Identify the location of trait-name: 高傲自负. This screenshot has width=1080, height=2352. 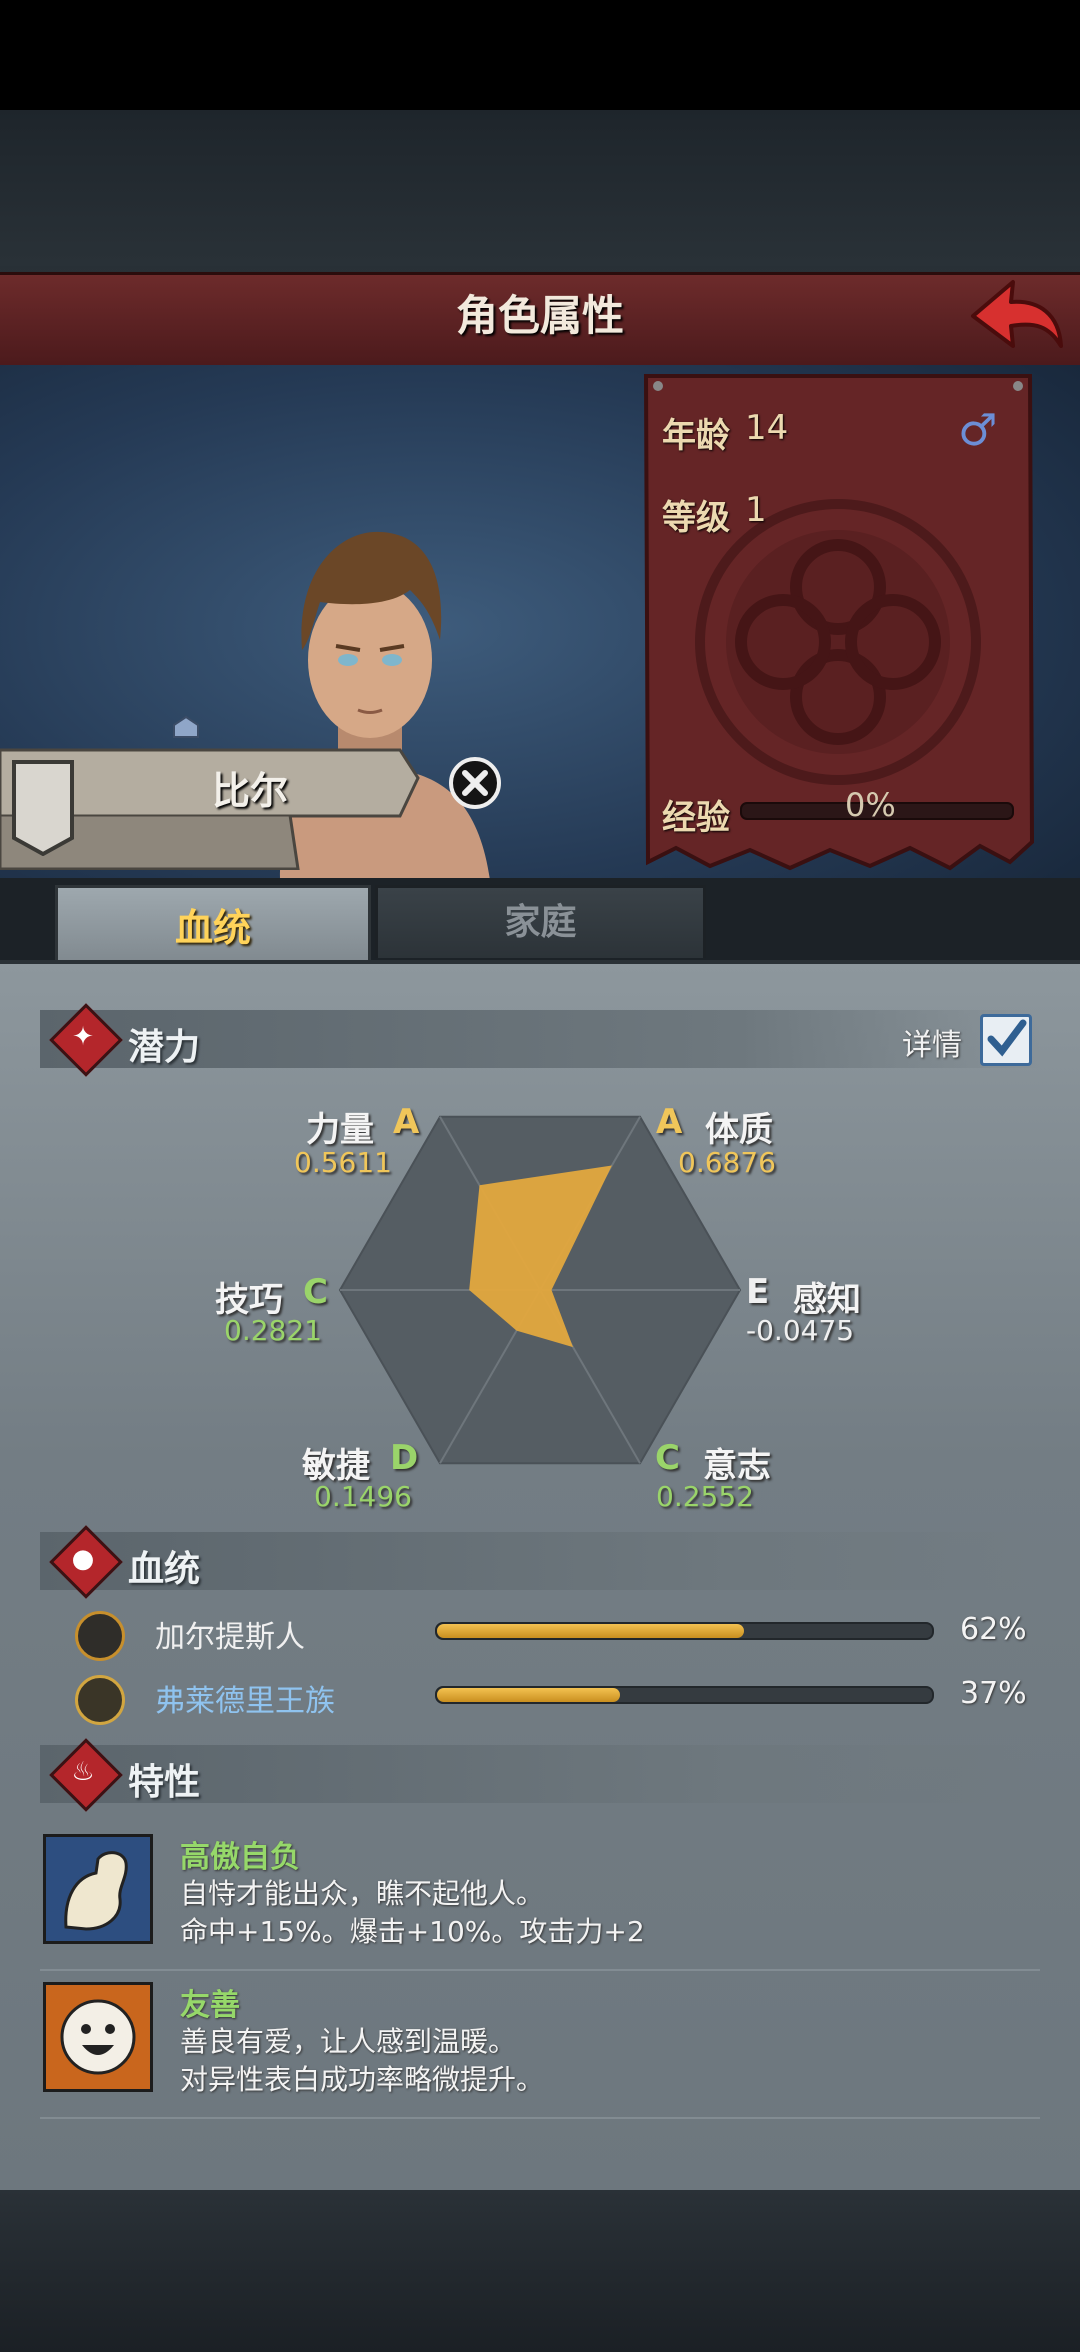
(240, 1857).